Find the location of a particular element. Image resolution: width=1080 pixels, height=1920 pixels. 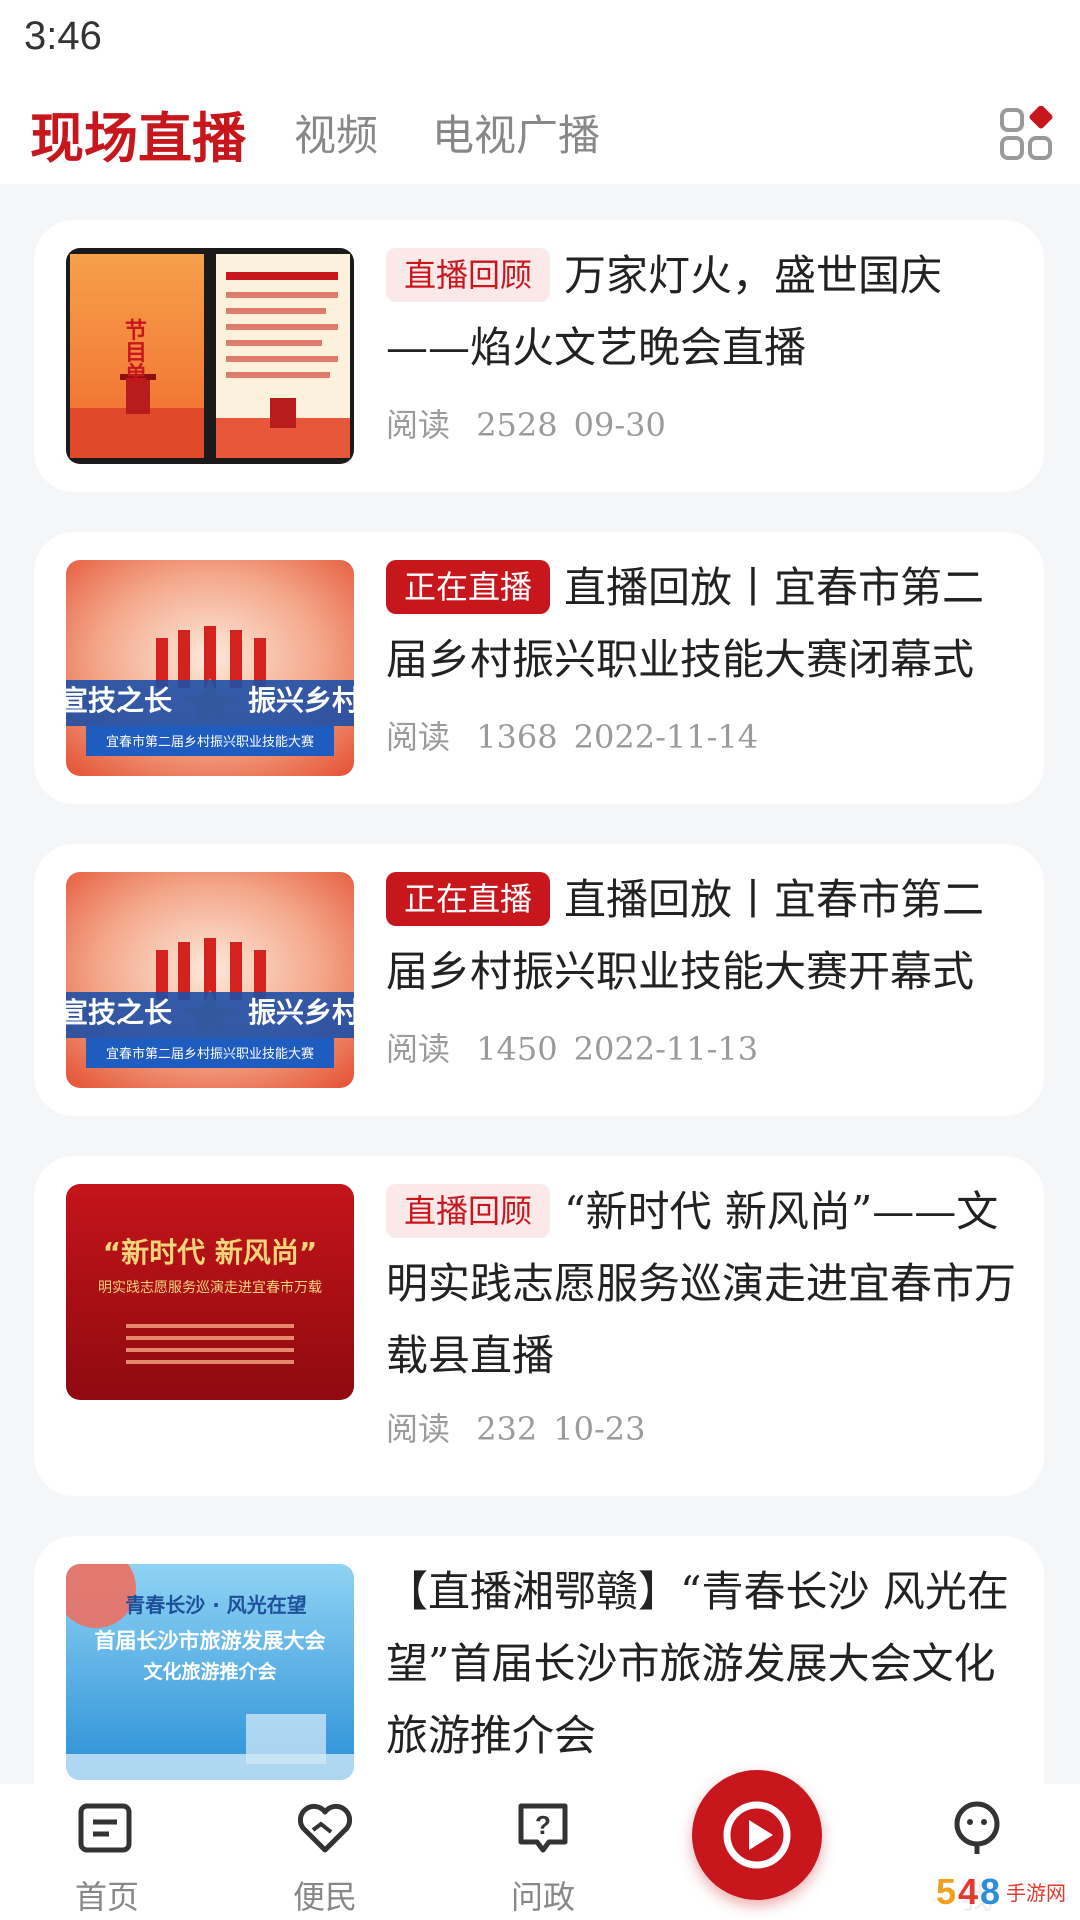

thumb-text: 首届长沙市旅游发展大会 is located at coordinates (210, 1641).